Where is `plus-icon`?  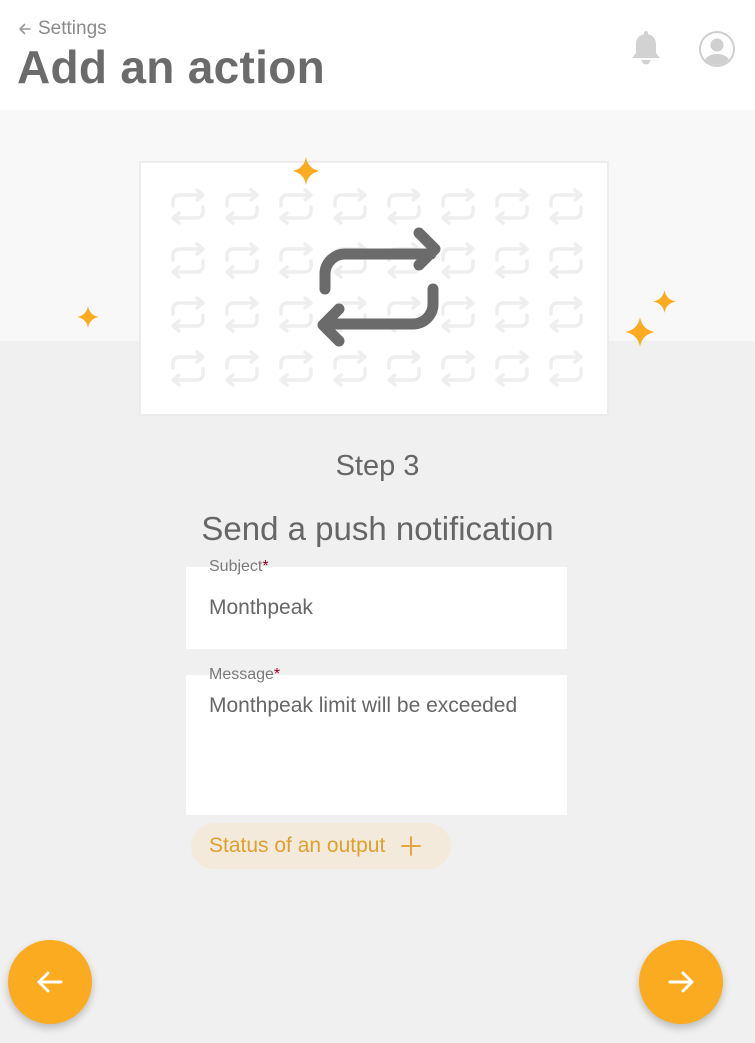 plus-icon is located at coordinates (411, 846).